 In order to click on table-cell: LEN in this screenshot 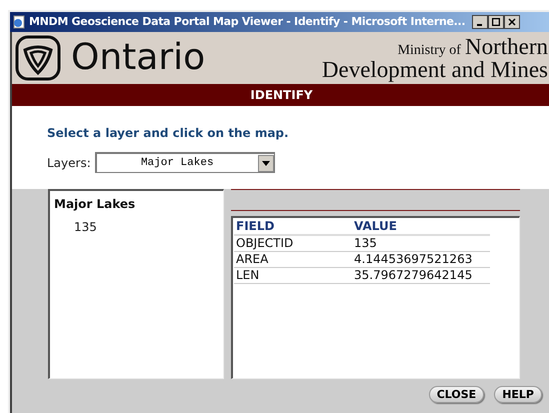, I will do `click(293, 276)`.